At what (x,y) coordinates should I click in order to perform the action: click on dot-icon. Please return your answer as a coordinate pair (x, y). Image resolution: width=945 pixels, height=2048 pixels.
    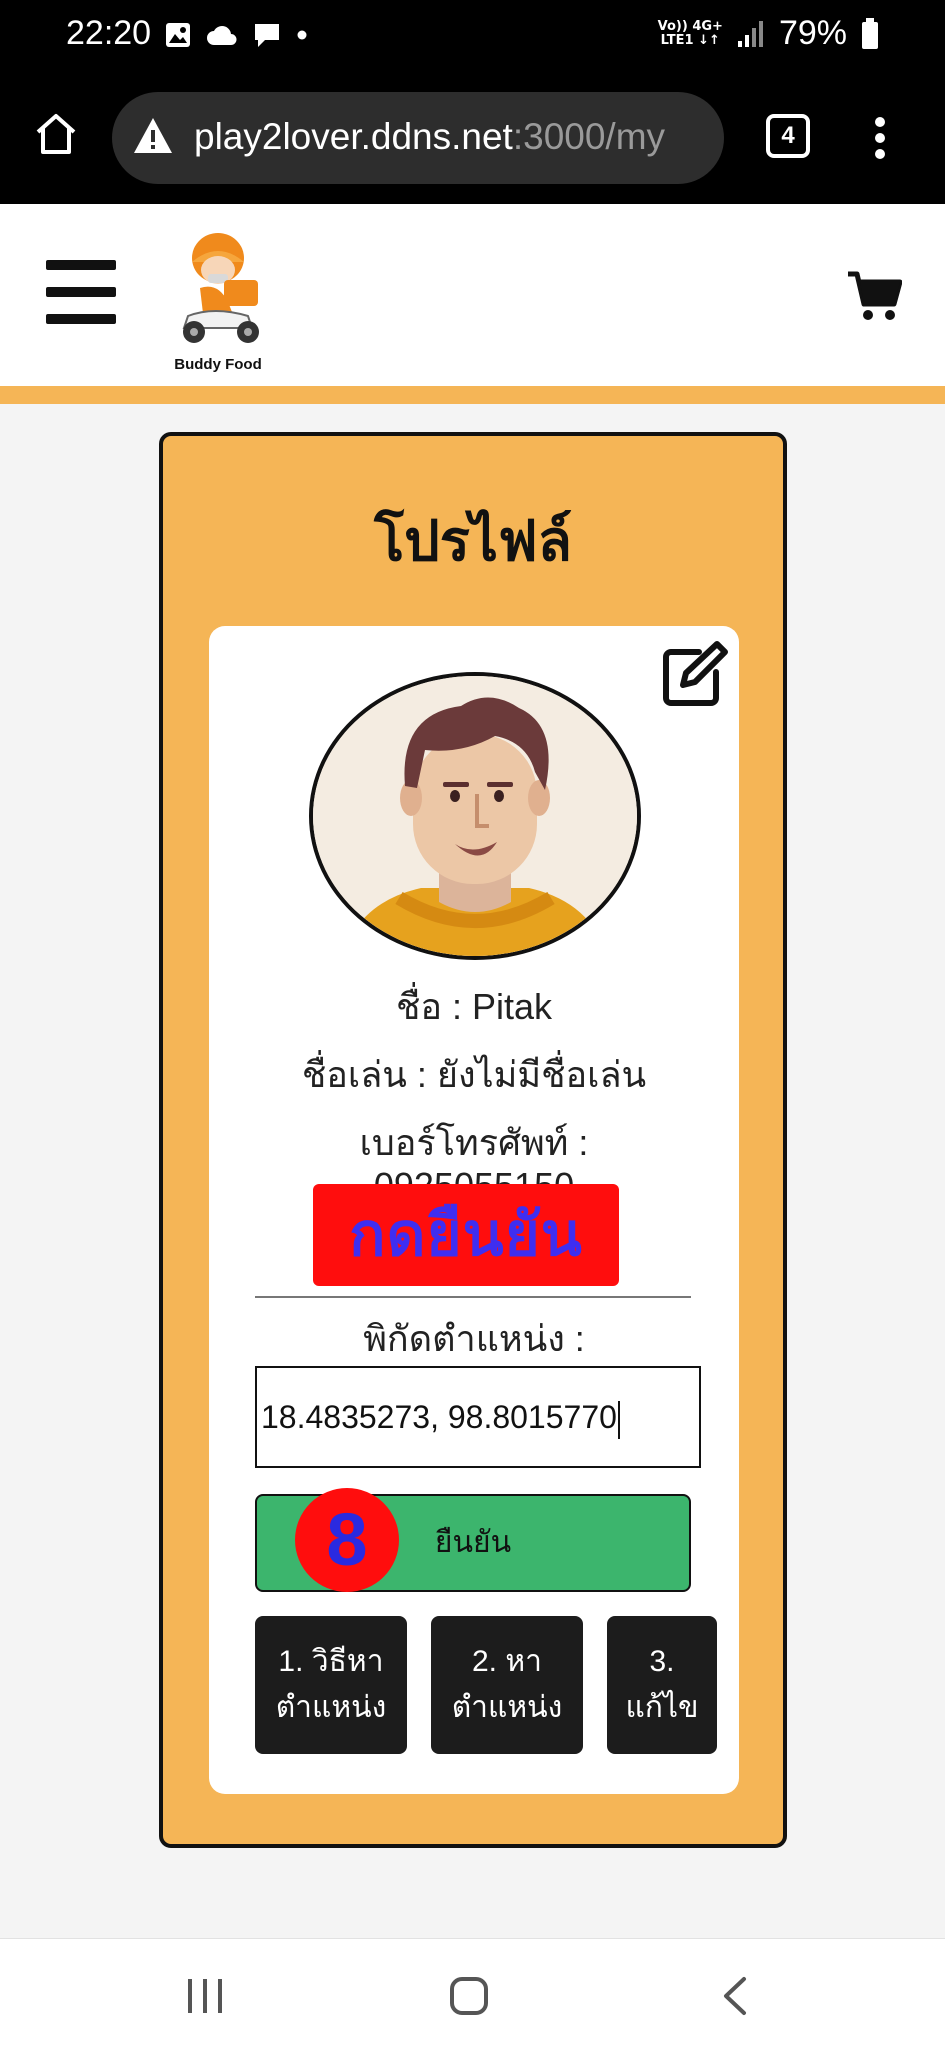
    Looking at the image, I should click on (302, 35).